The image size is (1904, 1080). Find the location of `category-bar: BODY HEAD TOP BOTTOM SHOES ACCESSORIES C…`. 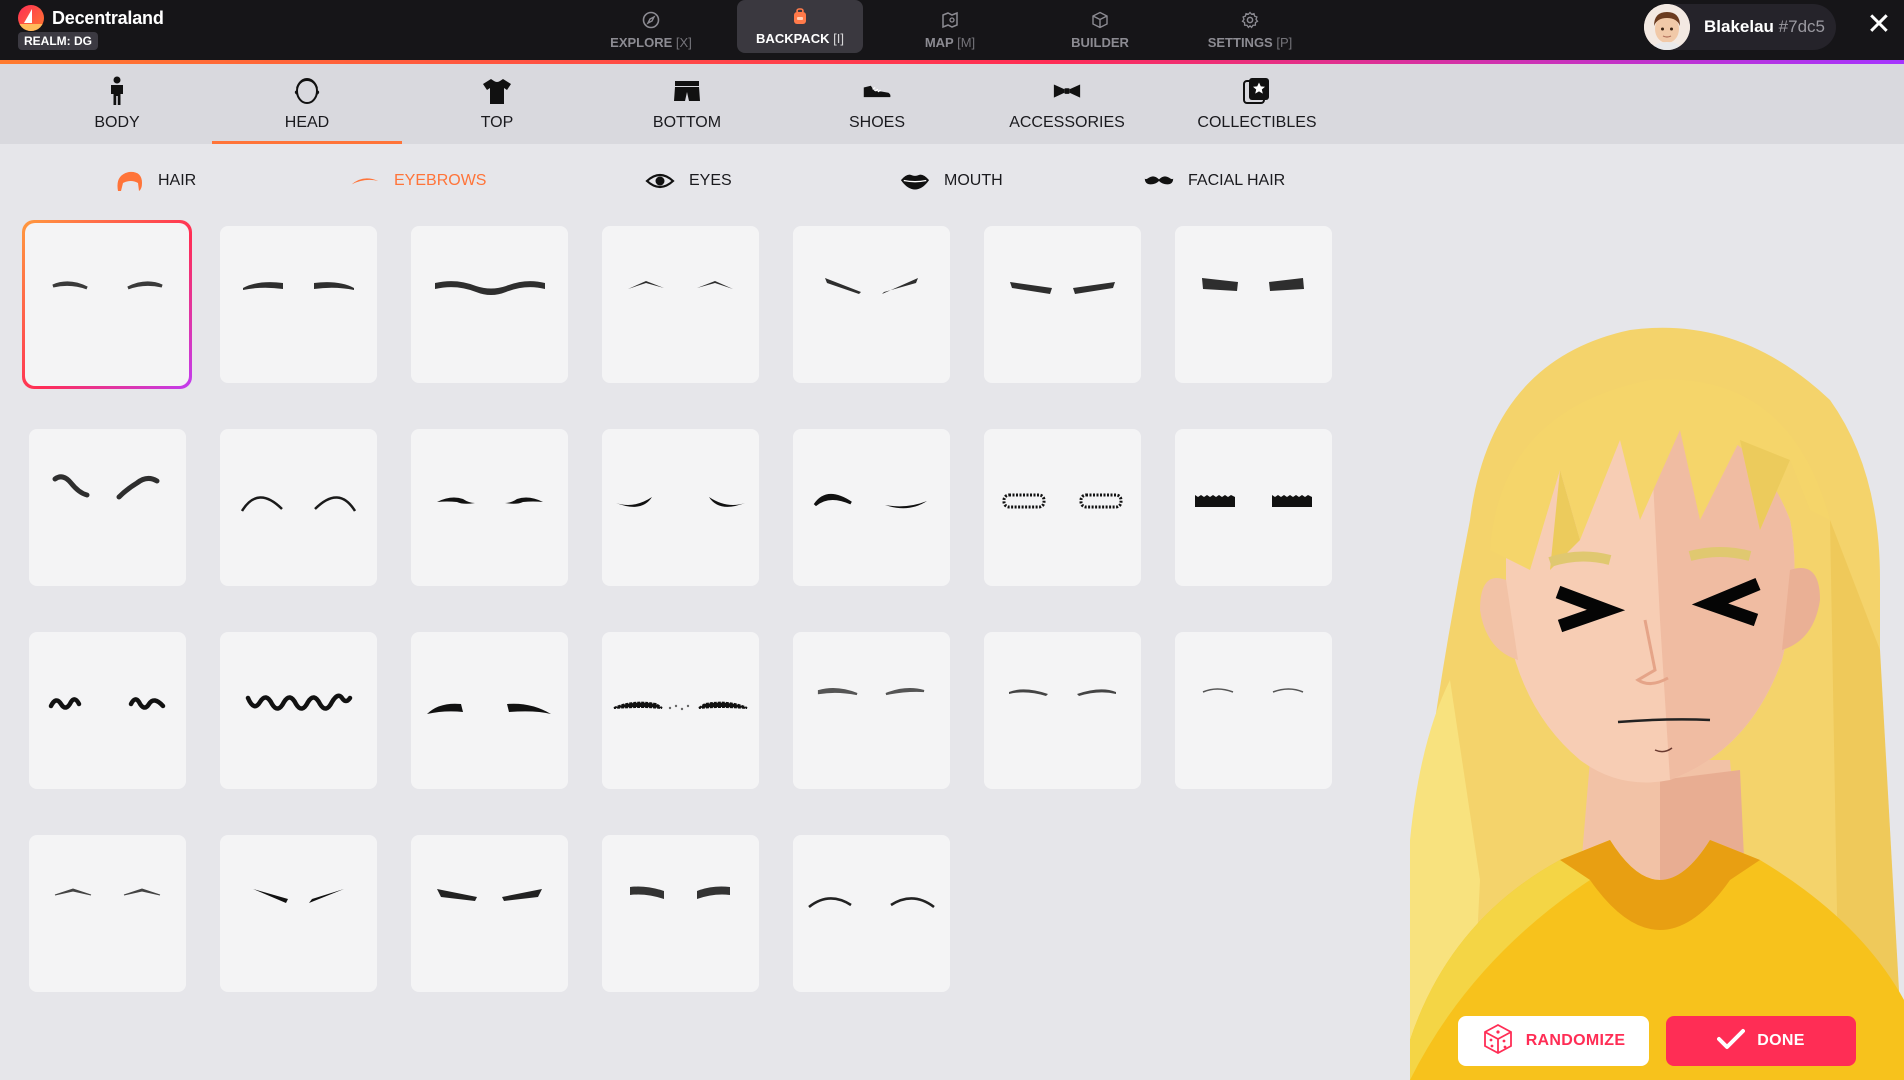

category-bar: BODY HEAD TOP BOTTOM SHOES ACCESSORIES C… is located at coordinates (952, 104).